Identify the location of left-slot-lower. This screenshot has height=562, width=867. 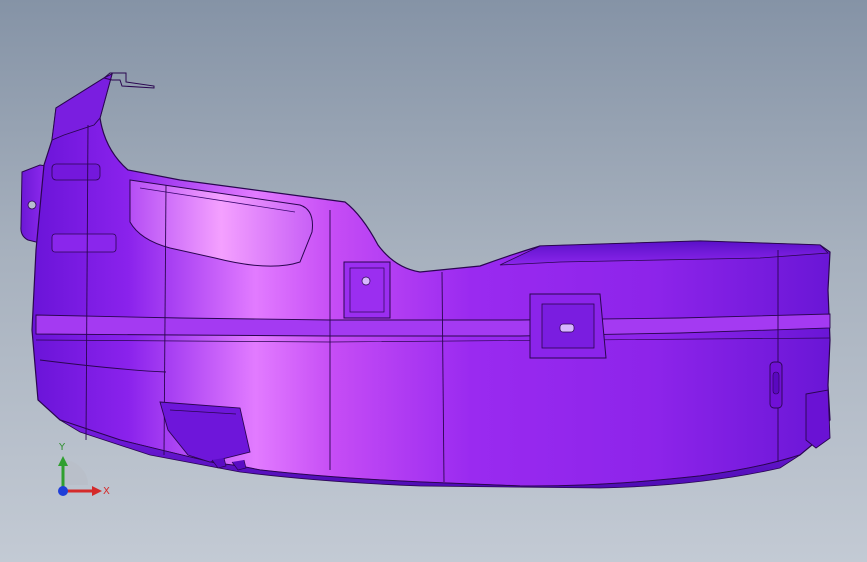
(84, 243).